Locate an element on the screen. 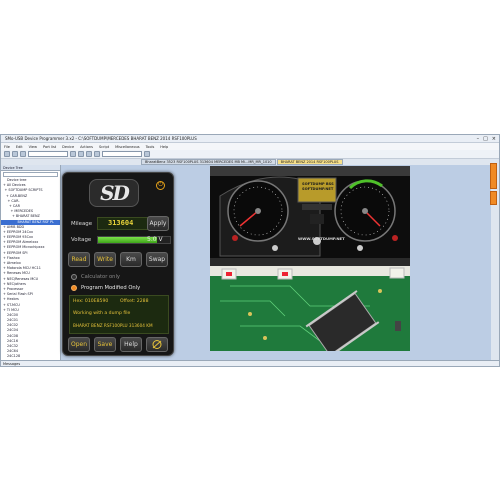 The height and width of the screenshot is (500, 500). read-icon is located at coordinates (73, 154).